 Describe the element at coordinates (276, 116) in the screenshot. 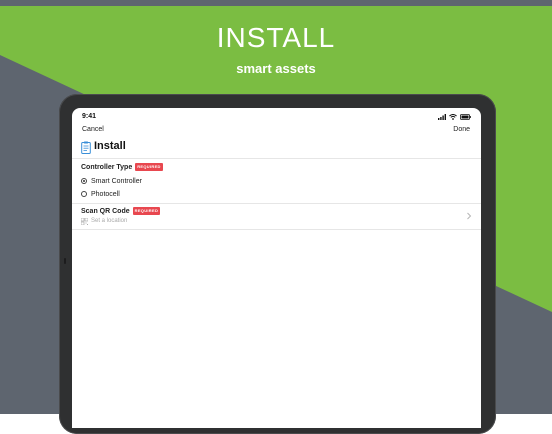

I see `status-bar: 9:41` at that location.